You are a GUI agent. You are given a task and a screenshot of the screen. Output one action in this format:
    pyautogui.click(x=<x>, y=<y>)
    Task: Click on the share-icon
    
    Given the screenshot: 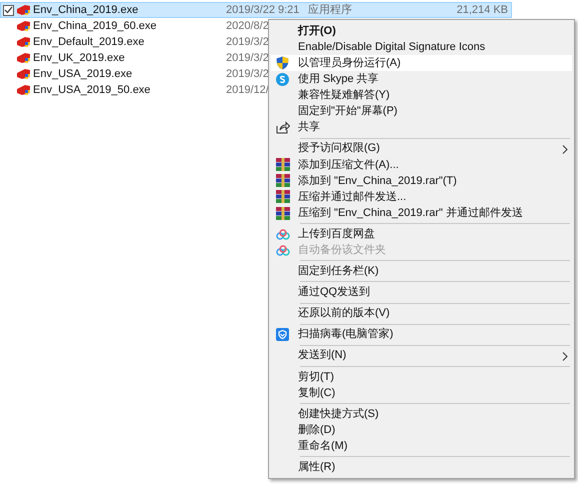 What is the action you would take?
    pyautogui.click(x=283, y=127)
    